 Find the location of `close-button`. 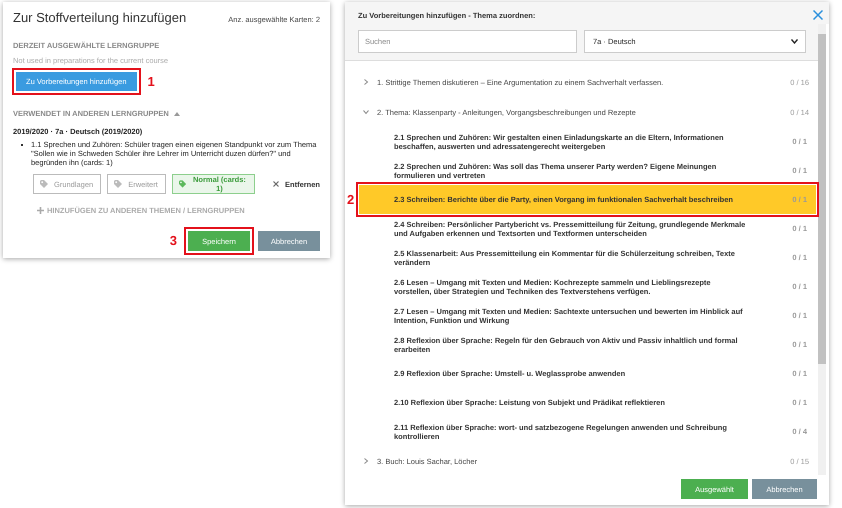

close-button is located at coordinates (818, 15).